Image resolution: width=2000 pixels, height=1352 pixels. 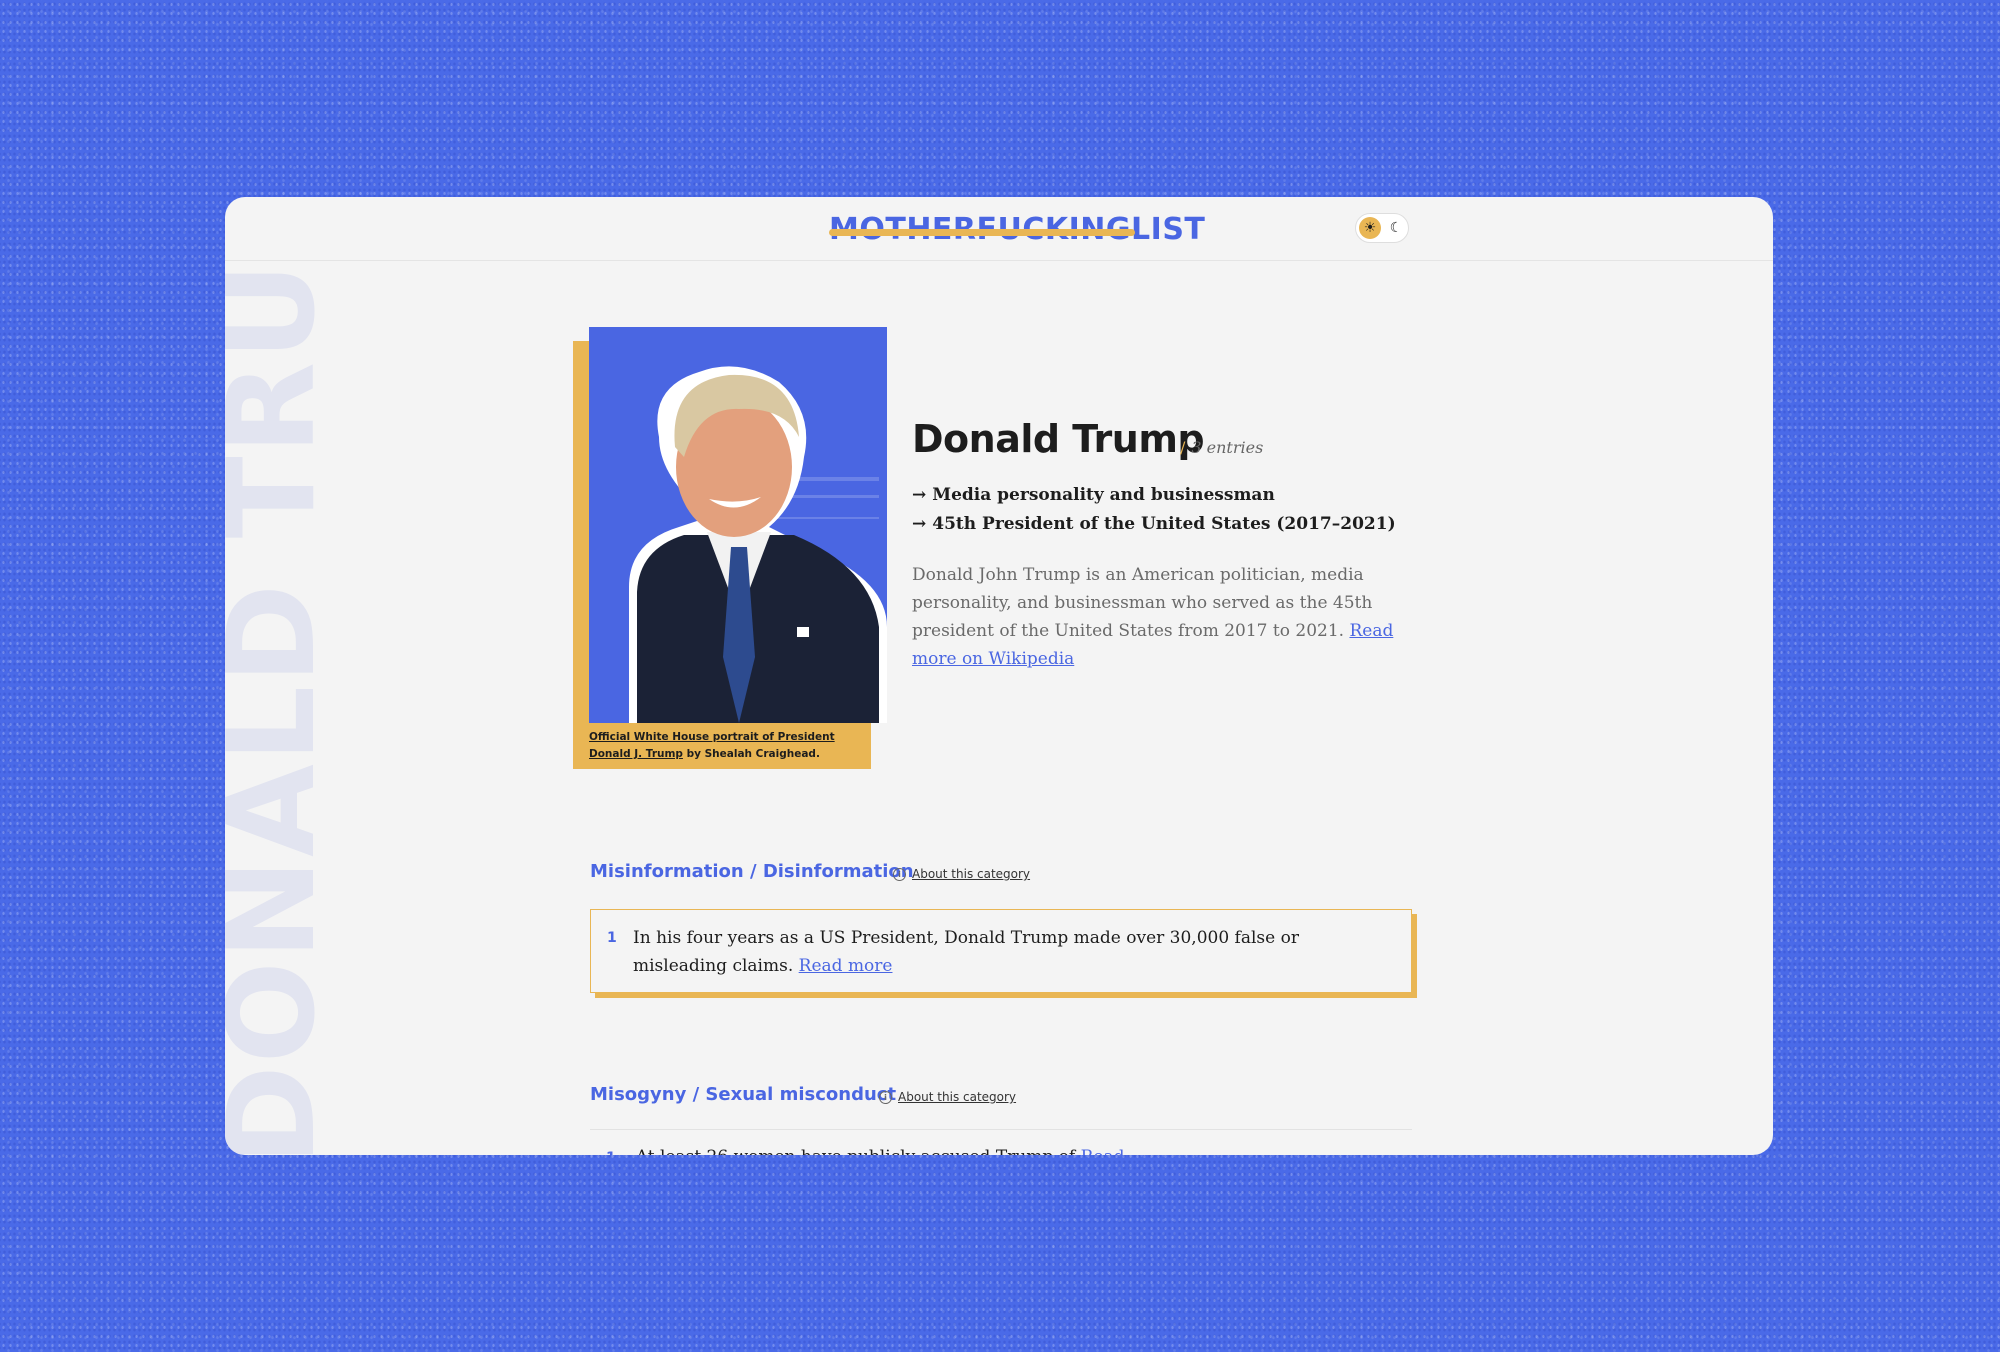 What do you see at coordinates (738, 525) in the screenshot?
I see `portrait-image` at bounding box center [738, 525].